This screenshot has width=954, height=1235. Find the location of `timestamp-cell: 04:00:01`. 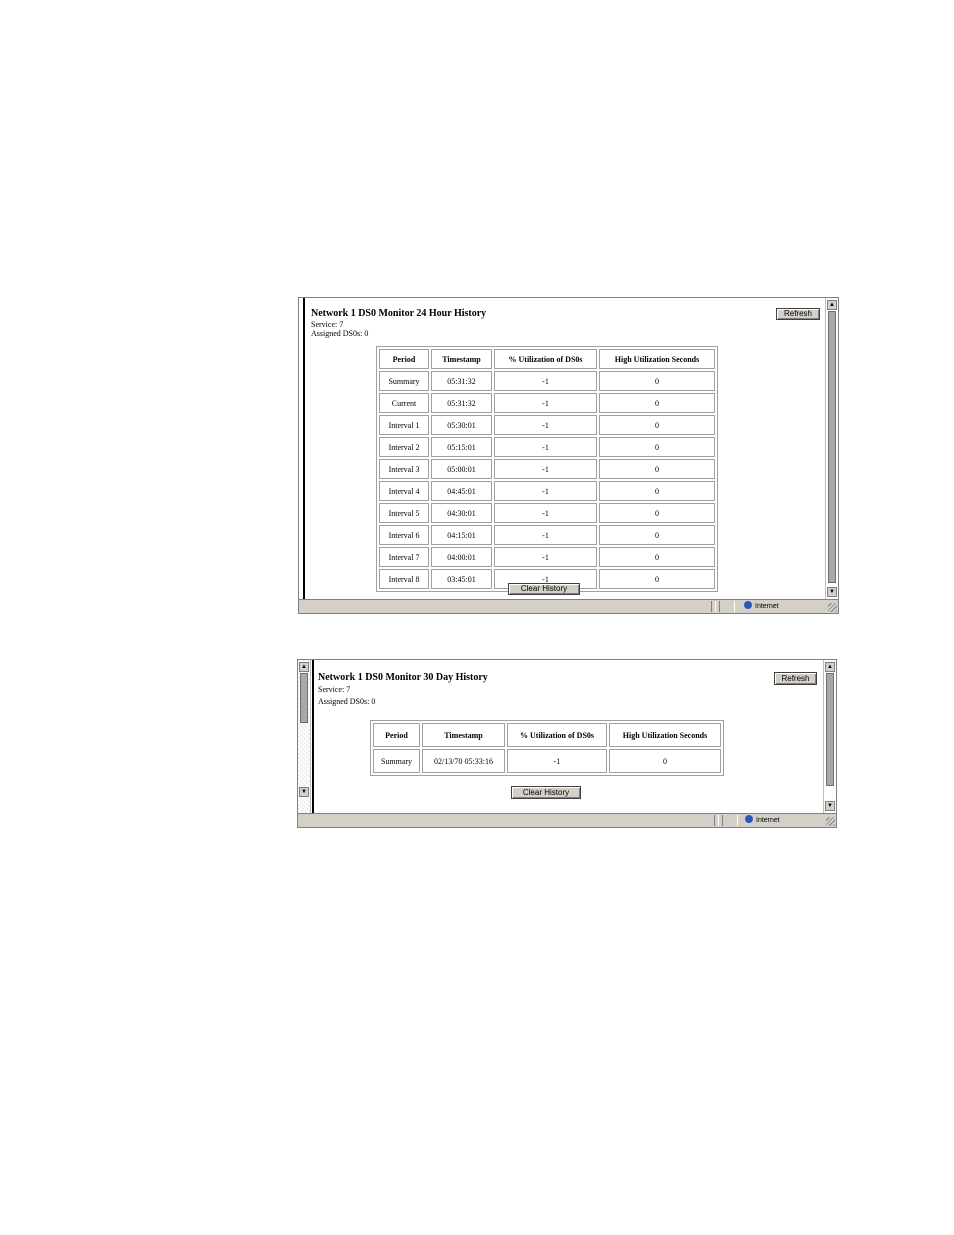

timestamp-cell: 04:00:01 is located at coordinates (461, 557).